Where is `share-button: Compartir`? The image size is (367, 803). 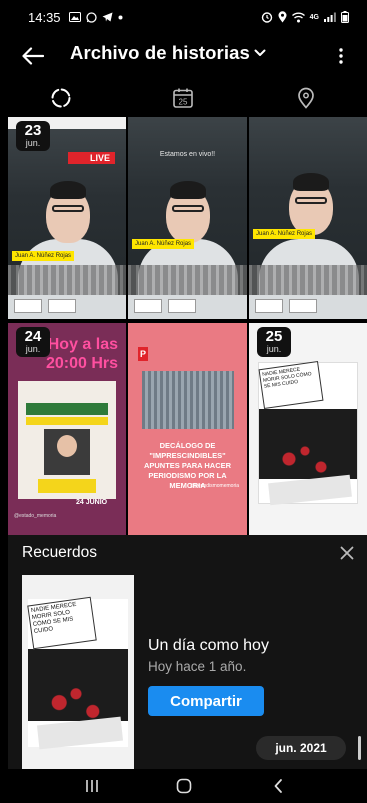 share-button: Compartir is located at coordinates (206, 701).